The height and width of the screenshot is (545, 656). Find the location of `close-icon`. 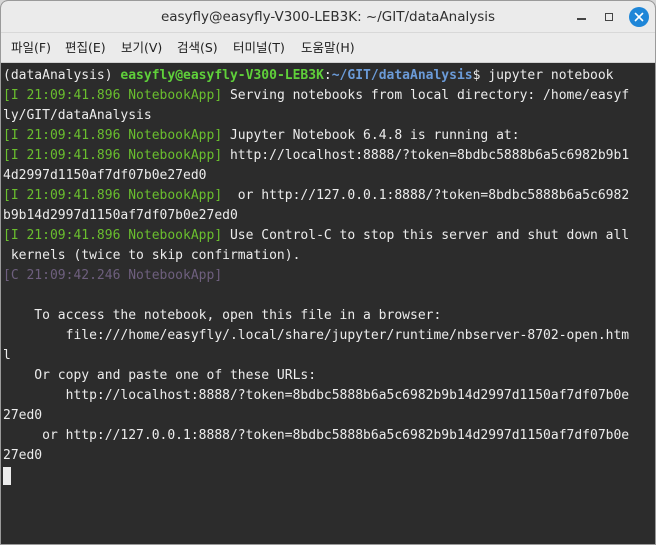

close-icon is located at coordinates (639, 17).